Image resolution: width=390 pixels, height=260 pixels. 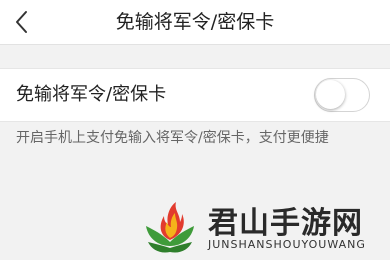 I want to click on watermark-subtitle: JUNSHANSHOUYOUWANG, so click(x=287, y=244).